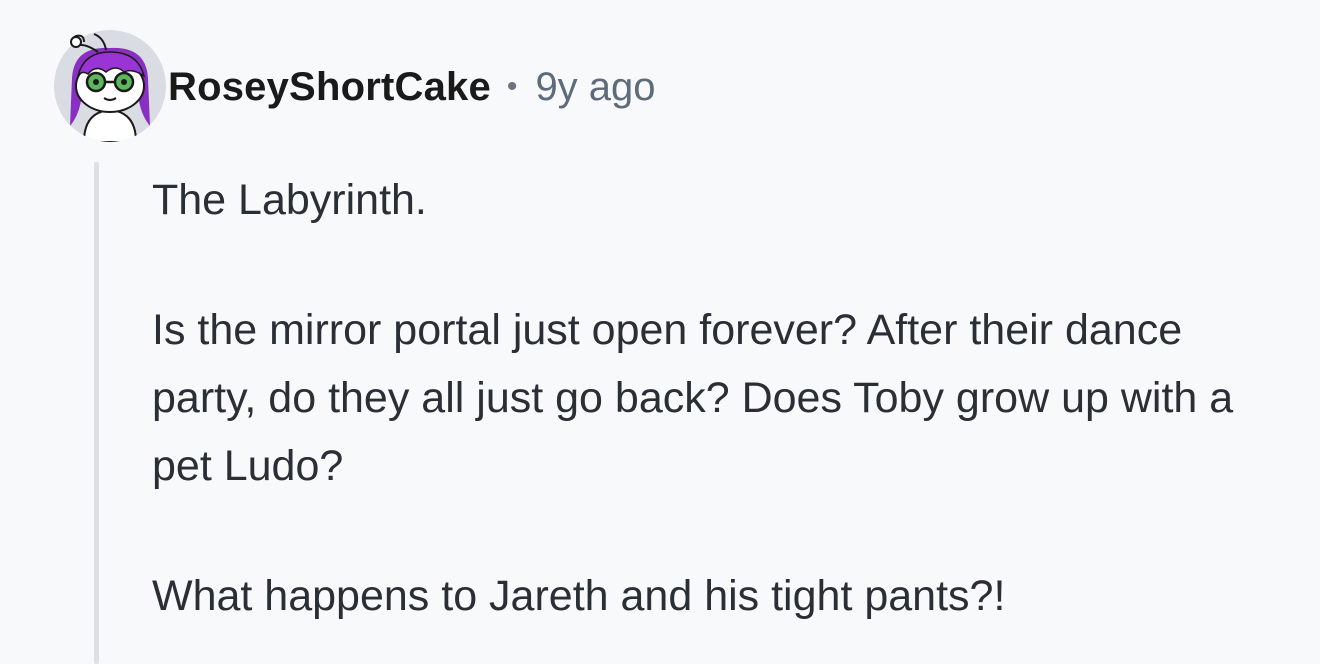 The height and width of the screenshot is (664, 1320). I want to click on comment-header: RoseyShortCake • 9y ago, so click(412, 87).